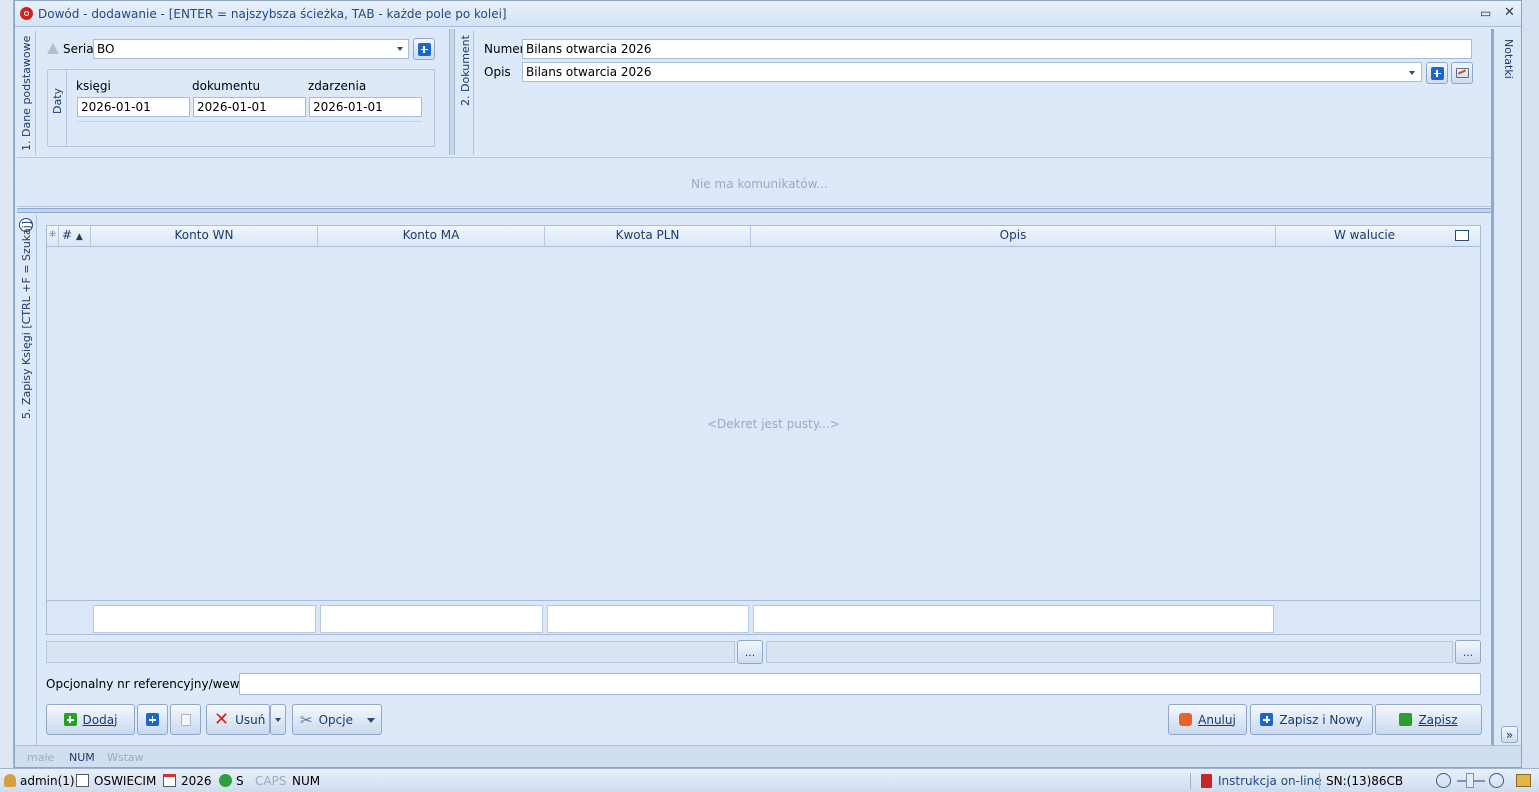  What do you see at coordinates (860, 684) in the screenshot?
I see `reference-field` at bounding box center [860, 684].